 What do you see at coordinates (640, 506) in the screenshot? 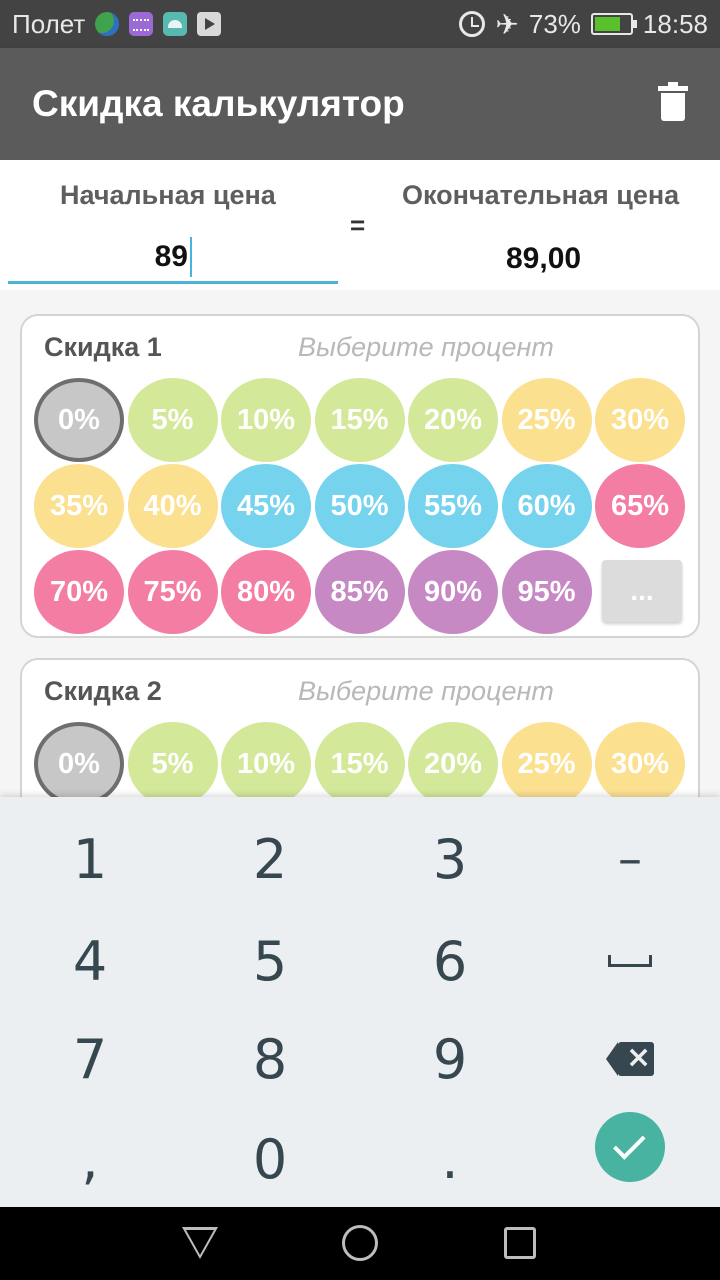
I see `percent-option: 65%` at bounding box center [640, 506].